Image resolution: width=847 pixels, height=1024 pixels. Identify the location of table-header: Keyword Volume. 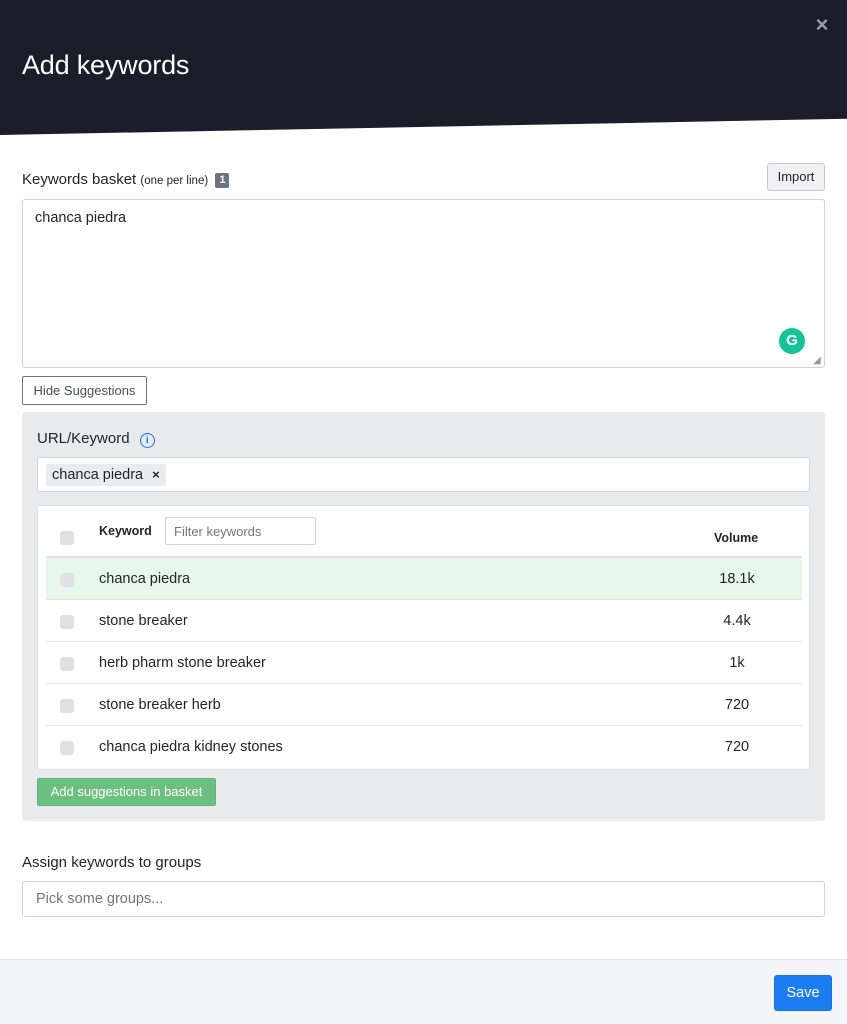
(424, 532).